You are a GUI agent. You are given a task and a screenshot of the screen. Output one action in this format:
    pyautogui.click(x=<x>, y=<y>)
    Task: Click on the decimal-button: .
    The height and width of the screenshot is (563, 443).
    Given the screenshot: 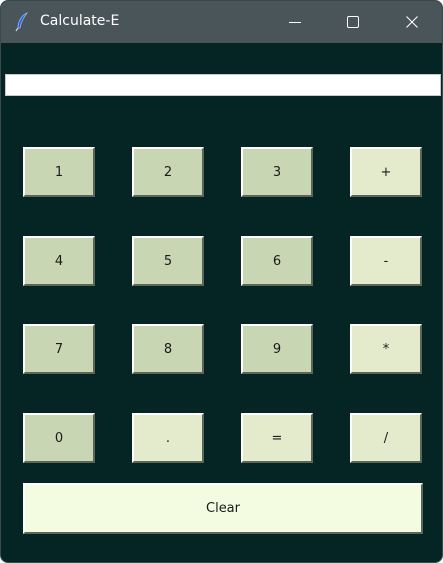 What is the action you would take?
    pyautogui.click(x=168, y=438)
    